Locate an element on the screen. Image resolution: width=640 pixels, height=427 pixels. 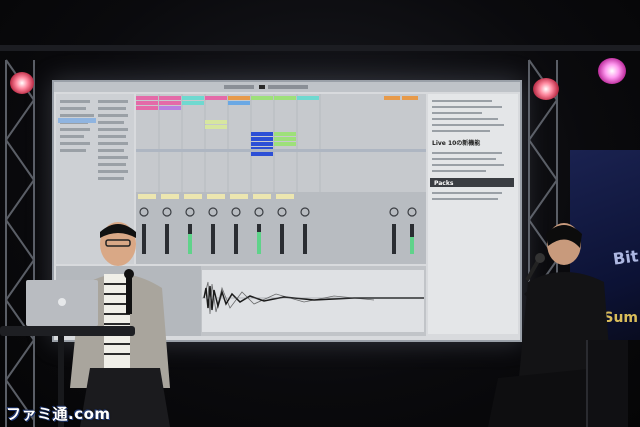
stage-light-left is located at coordinates (22, 83).